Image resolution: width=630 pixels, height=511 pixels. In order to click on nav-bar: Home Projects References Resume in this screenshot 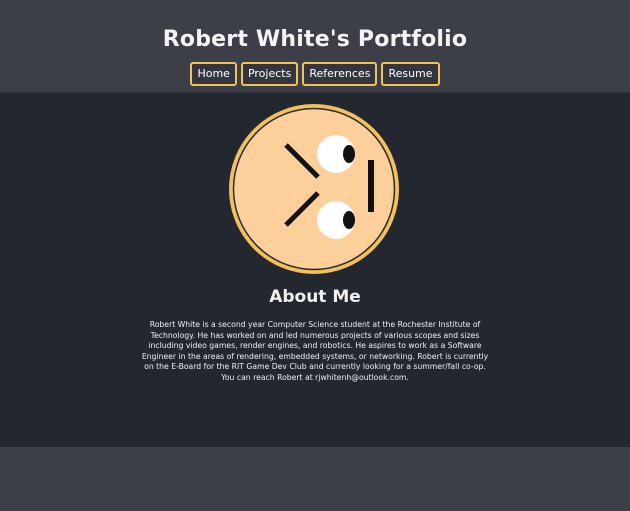, I will do `click(315, 74)`.